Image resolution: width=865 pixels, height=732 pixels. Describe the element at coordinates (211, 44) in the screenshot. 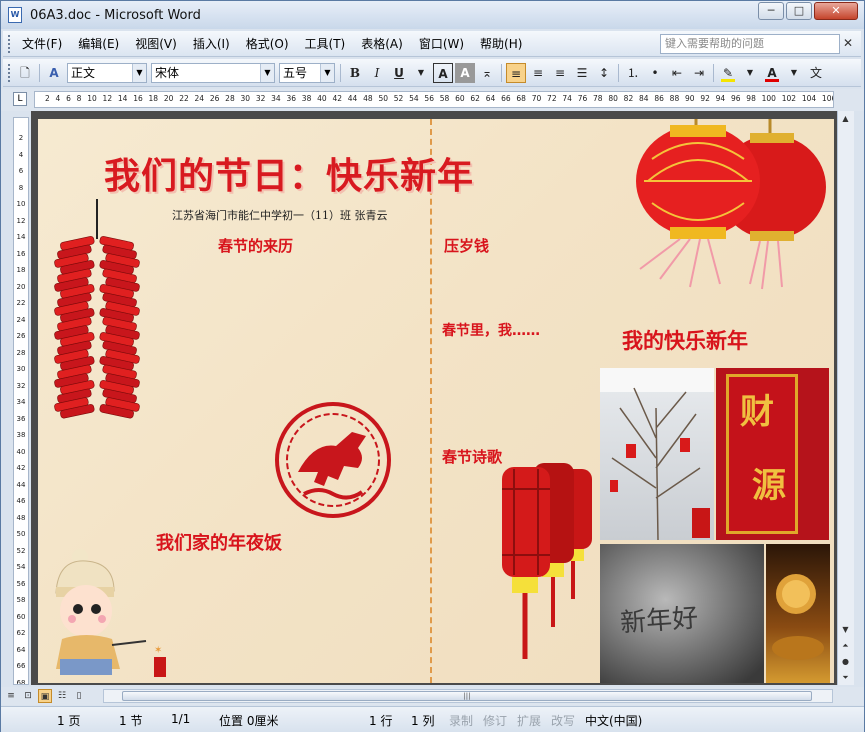

I see `menu-insert: 插入(I)` at that location.